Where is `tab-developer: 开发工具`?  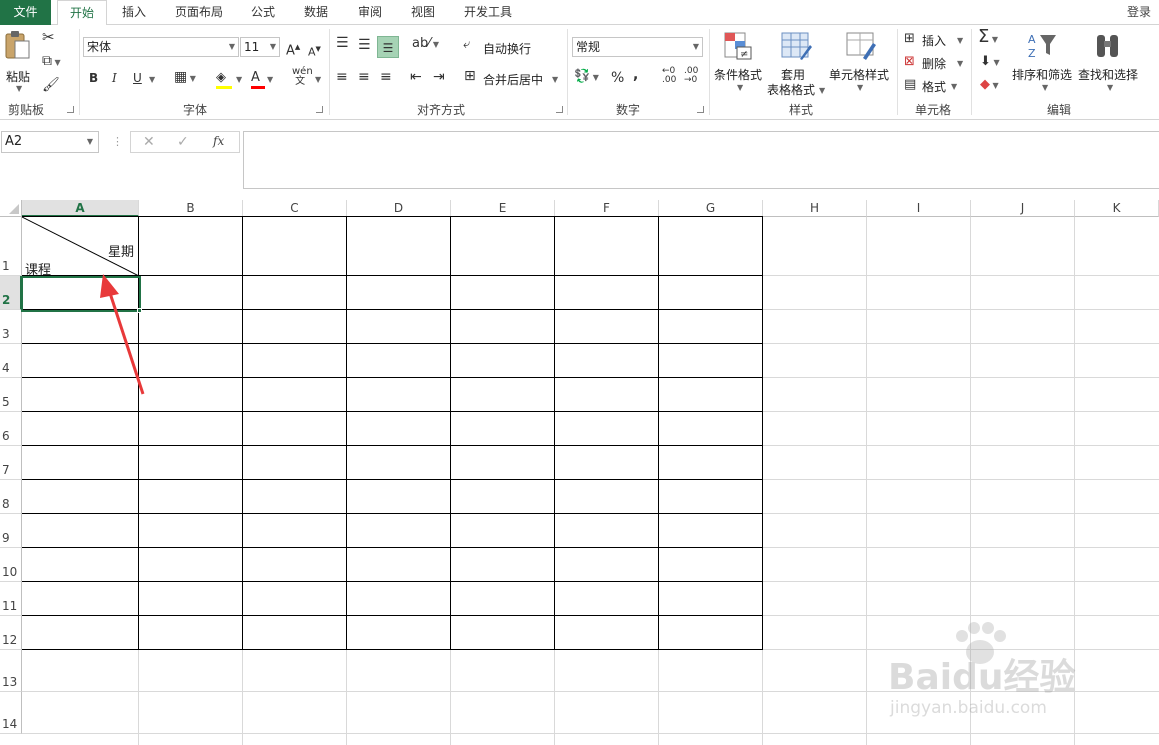 tab-developer: 开发工具 is located at coordinates (488, 12).